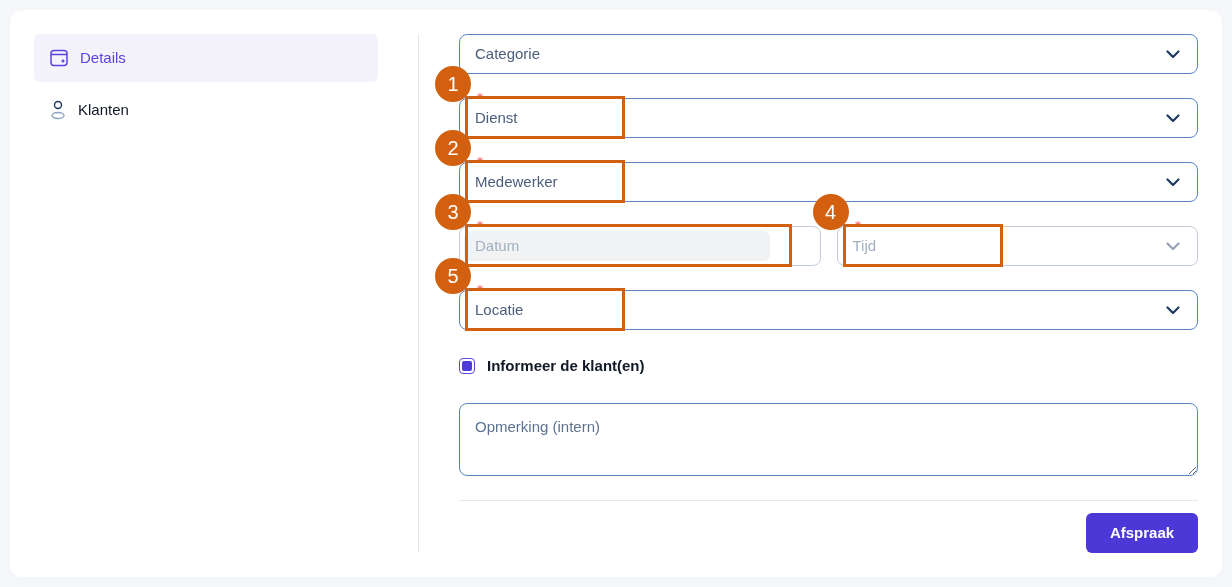  Describe the element at coordinates (453, 212) in the screenshot. I see `callout-badge: 3` at that location.